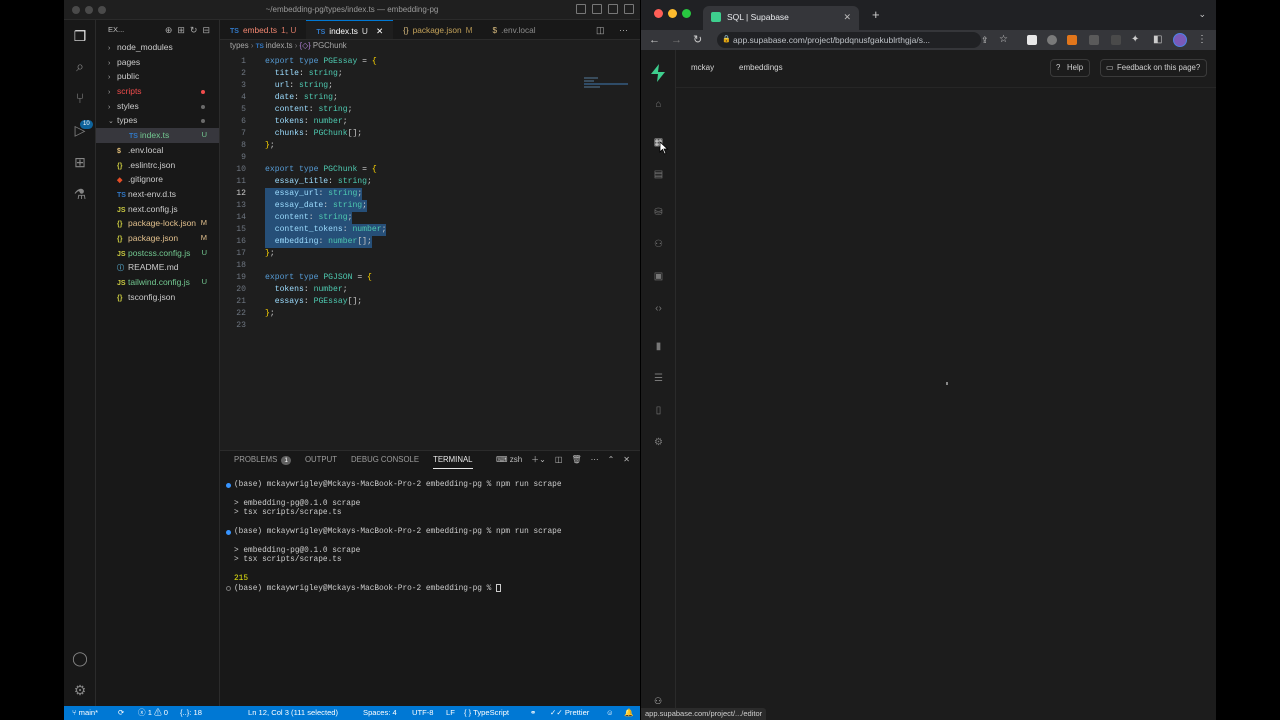 The width and height of the screenshot is (1280, 720). What do you see at coordinates (658, 442) in the screenshot?
I see `settings-icon: ⚙` at bounding box center [658, 442].